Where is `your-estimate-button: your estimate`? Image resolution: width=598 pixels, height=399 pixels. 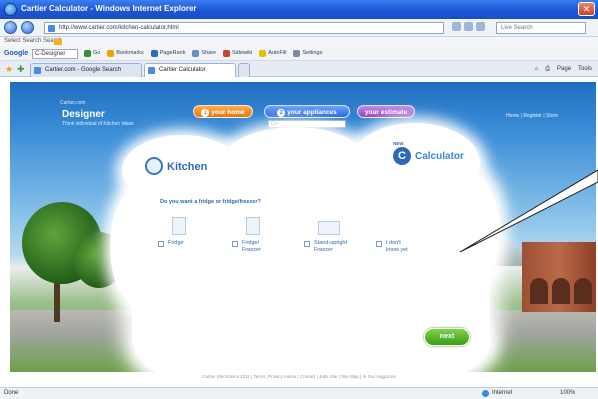 your-estimate-button: your estimate is located at coordinates (386, 111).